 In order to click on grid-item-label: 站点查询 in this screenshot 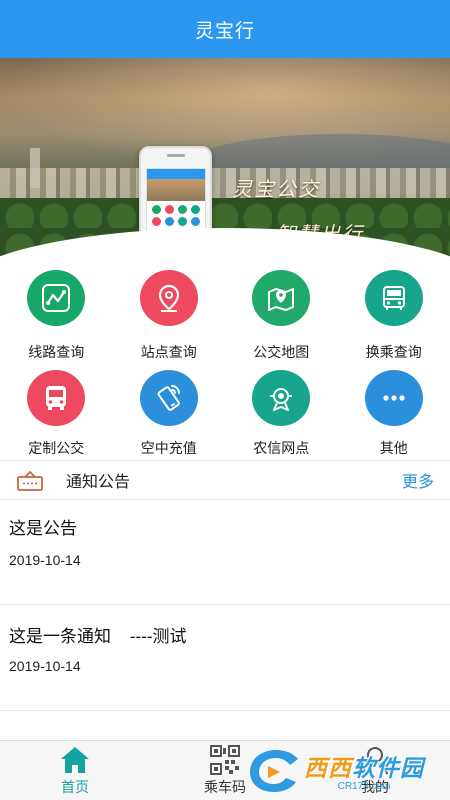, I will do `click(168, 352)`.